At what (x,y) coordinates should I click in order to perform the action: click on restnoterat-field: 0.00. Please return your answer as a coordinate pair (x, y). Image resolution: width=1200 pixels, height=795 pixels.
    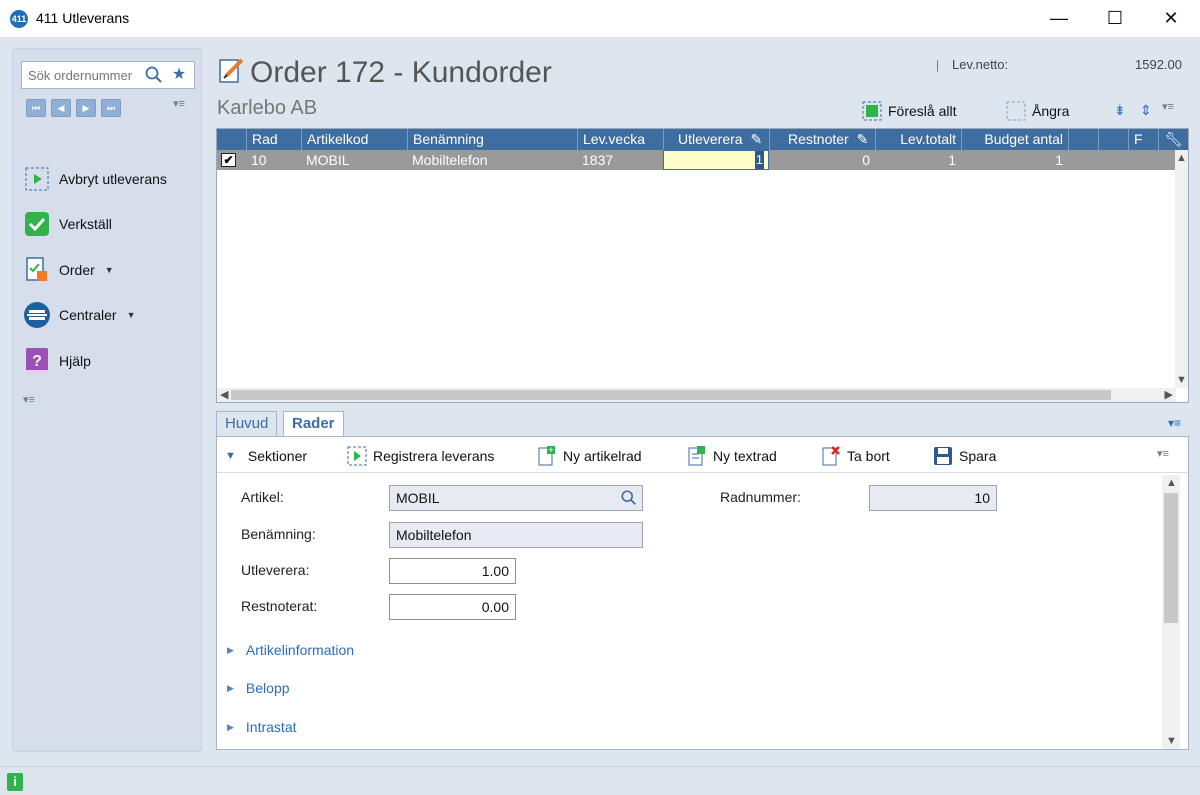
    Looking at the image, I should click on (452, 607).